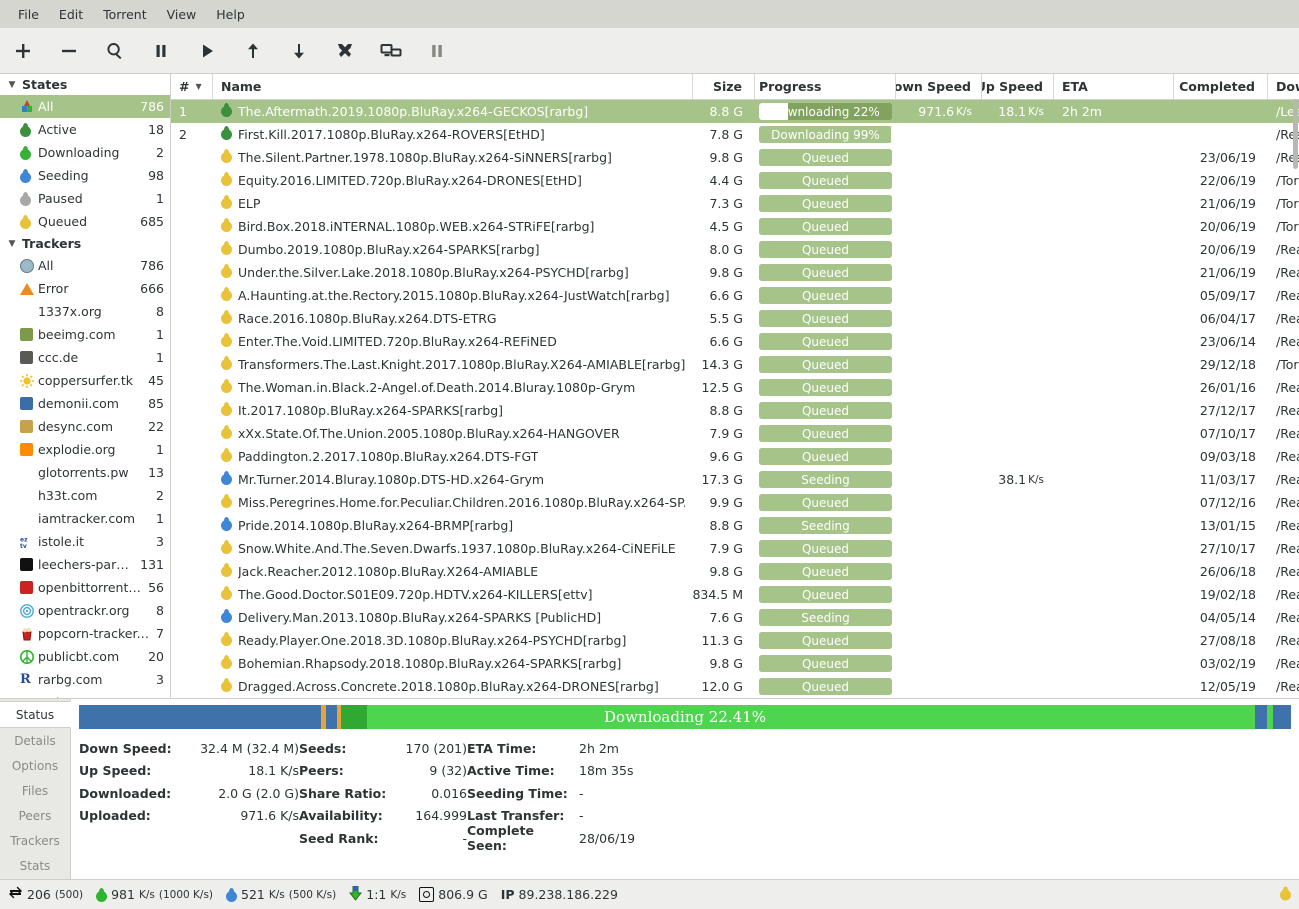 Image resolution: width=1299 pixels, height=909 pixels. Describe the element at coordinates (115, 51) in the screenshot. I see `search-button` at that location.